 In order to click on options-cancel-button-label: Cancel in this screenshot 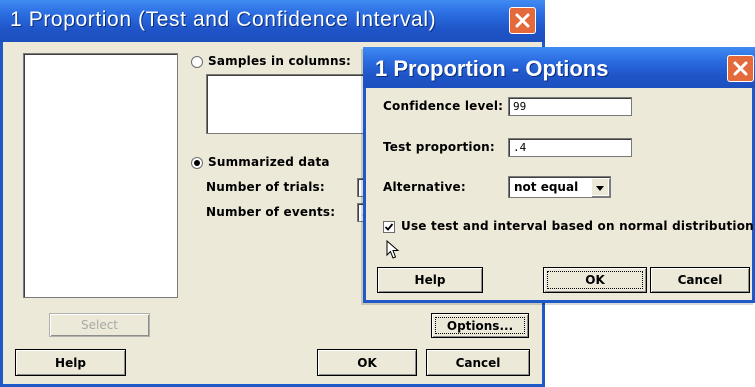, I will do `click(700, 280)`.